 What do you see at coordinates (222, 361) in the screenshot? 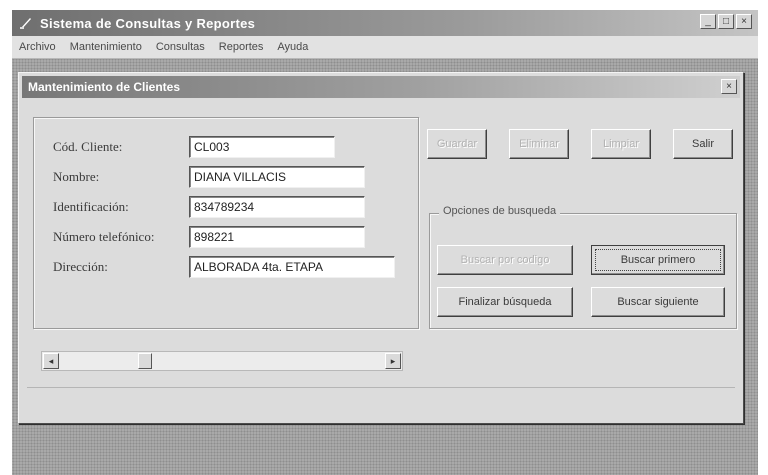
I see `record-scrollbar: ◂ ▸` at bounding box center [222, 361].